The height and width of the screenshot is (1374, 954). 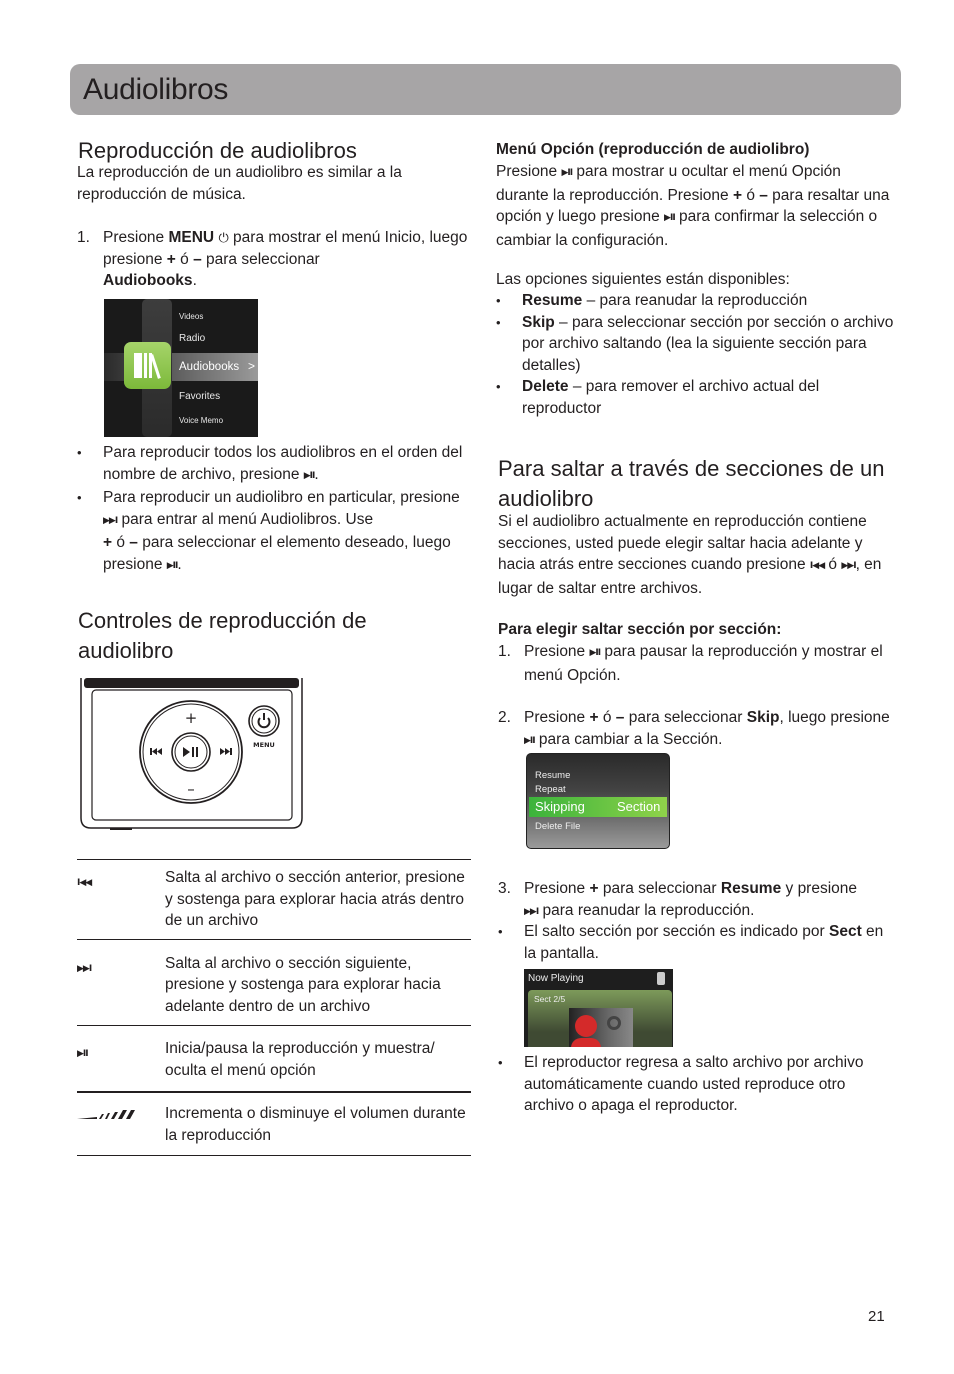 I want to click on plus-symbol: +, so click(x=594, y=888).